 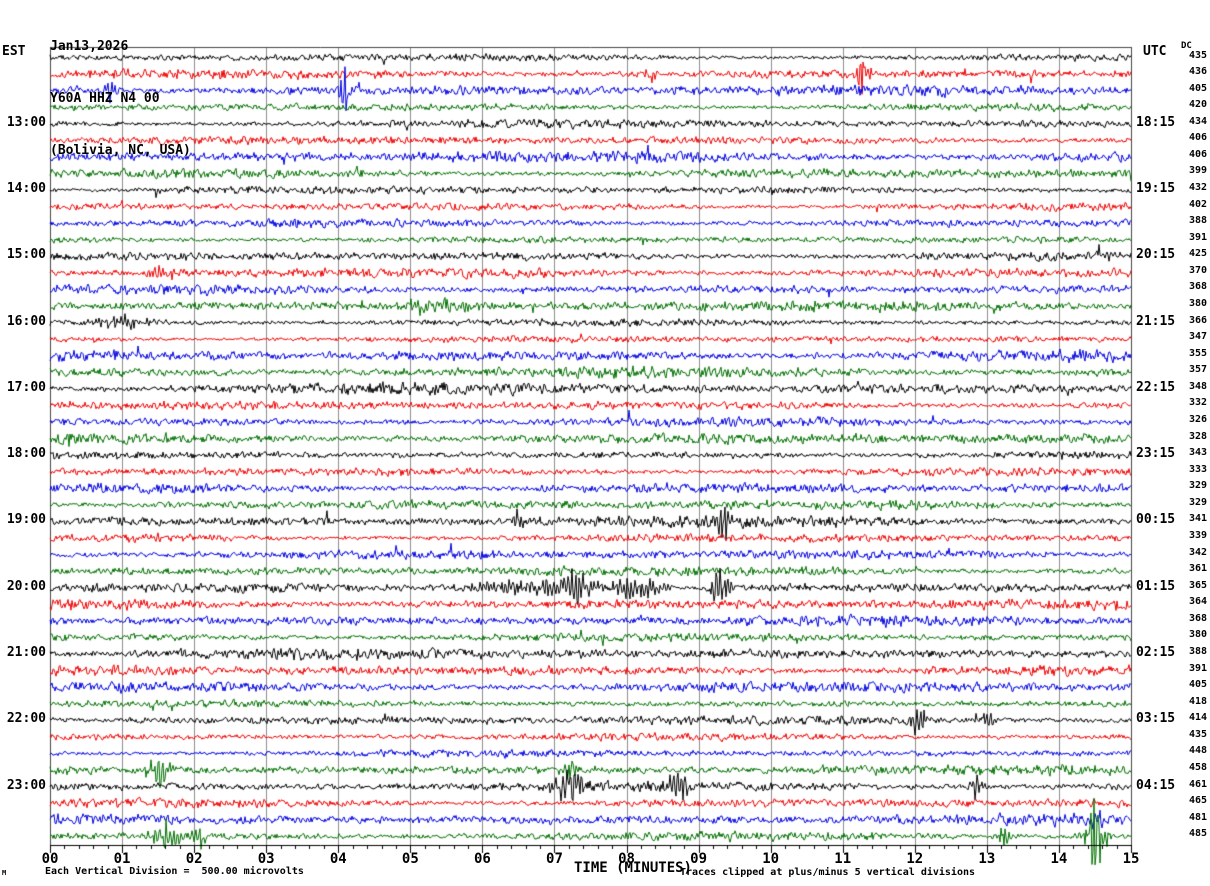 I want to click on minute-tick-label: 01, so click(x=122, y=859).